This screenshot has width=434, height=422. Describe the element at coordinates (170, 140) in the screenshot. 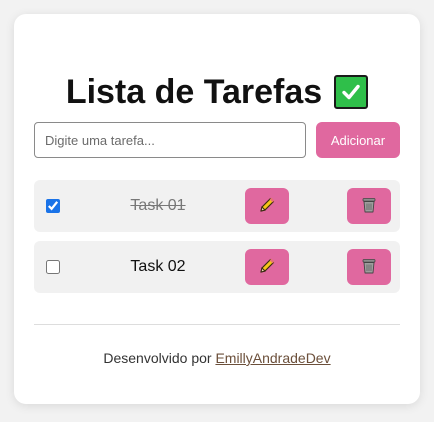

I see `task-input` at that location.